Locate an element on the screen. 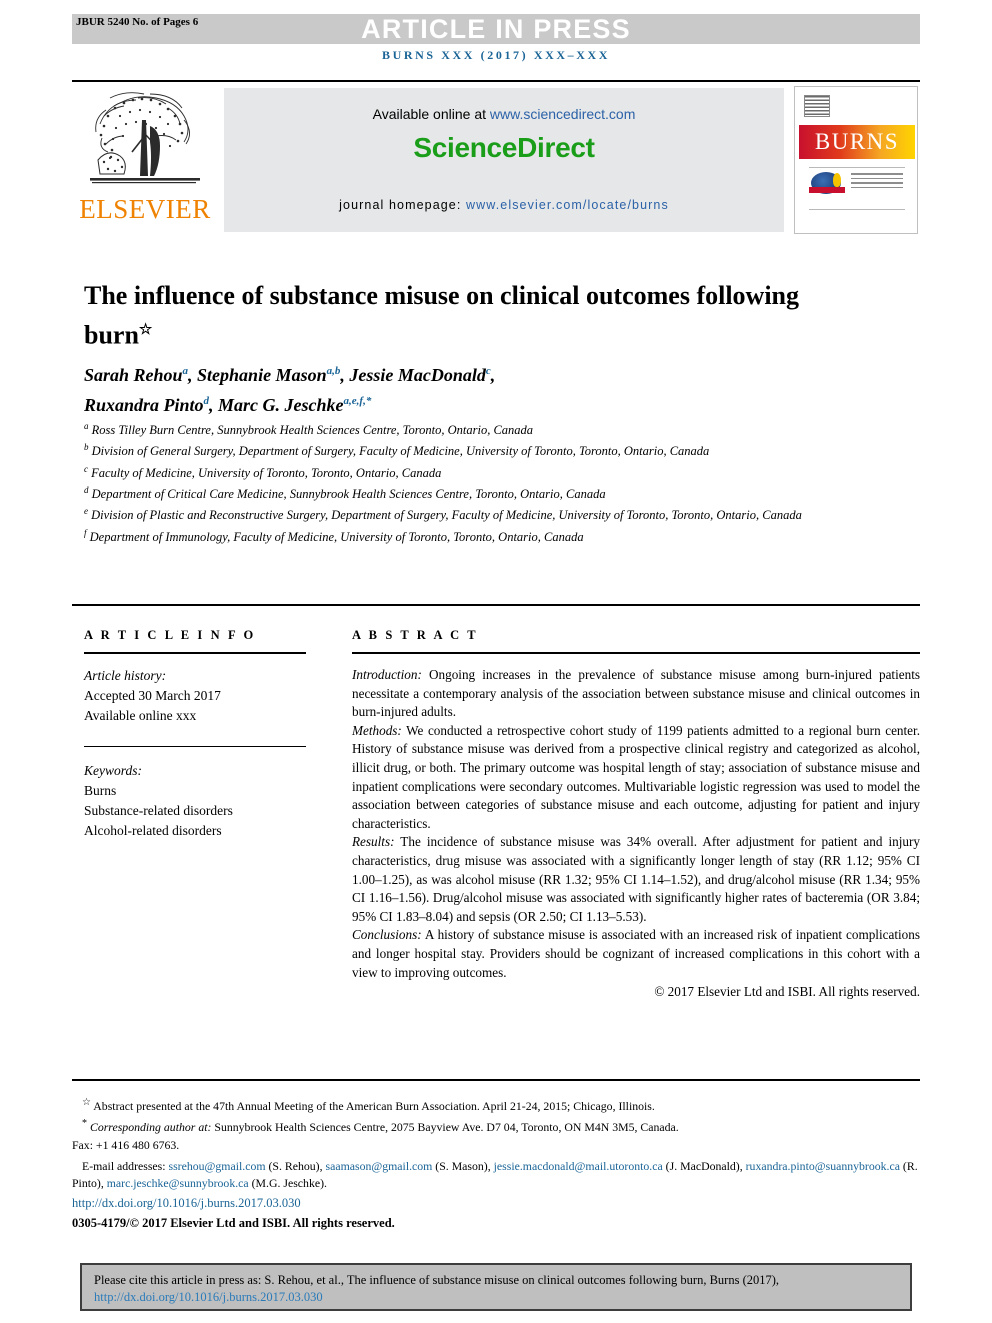 The width and height of the screenshot is (992, 1323). available-online-date: Available online xxx is located at coordinates (140, 715).